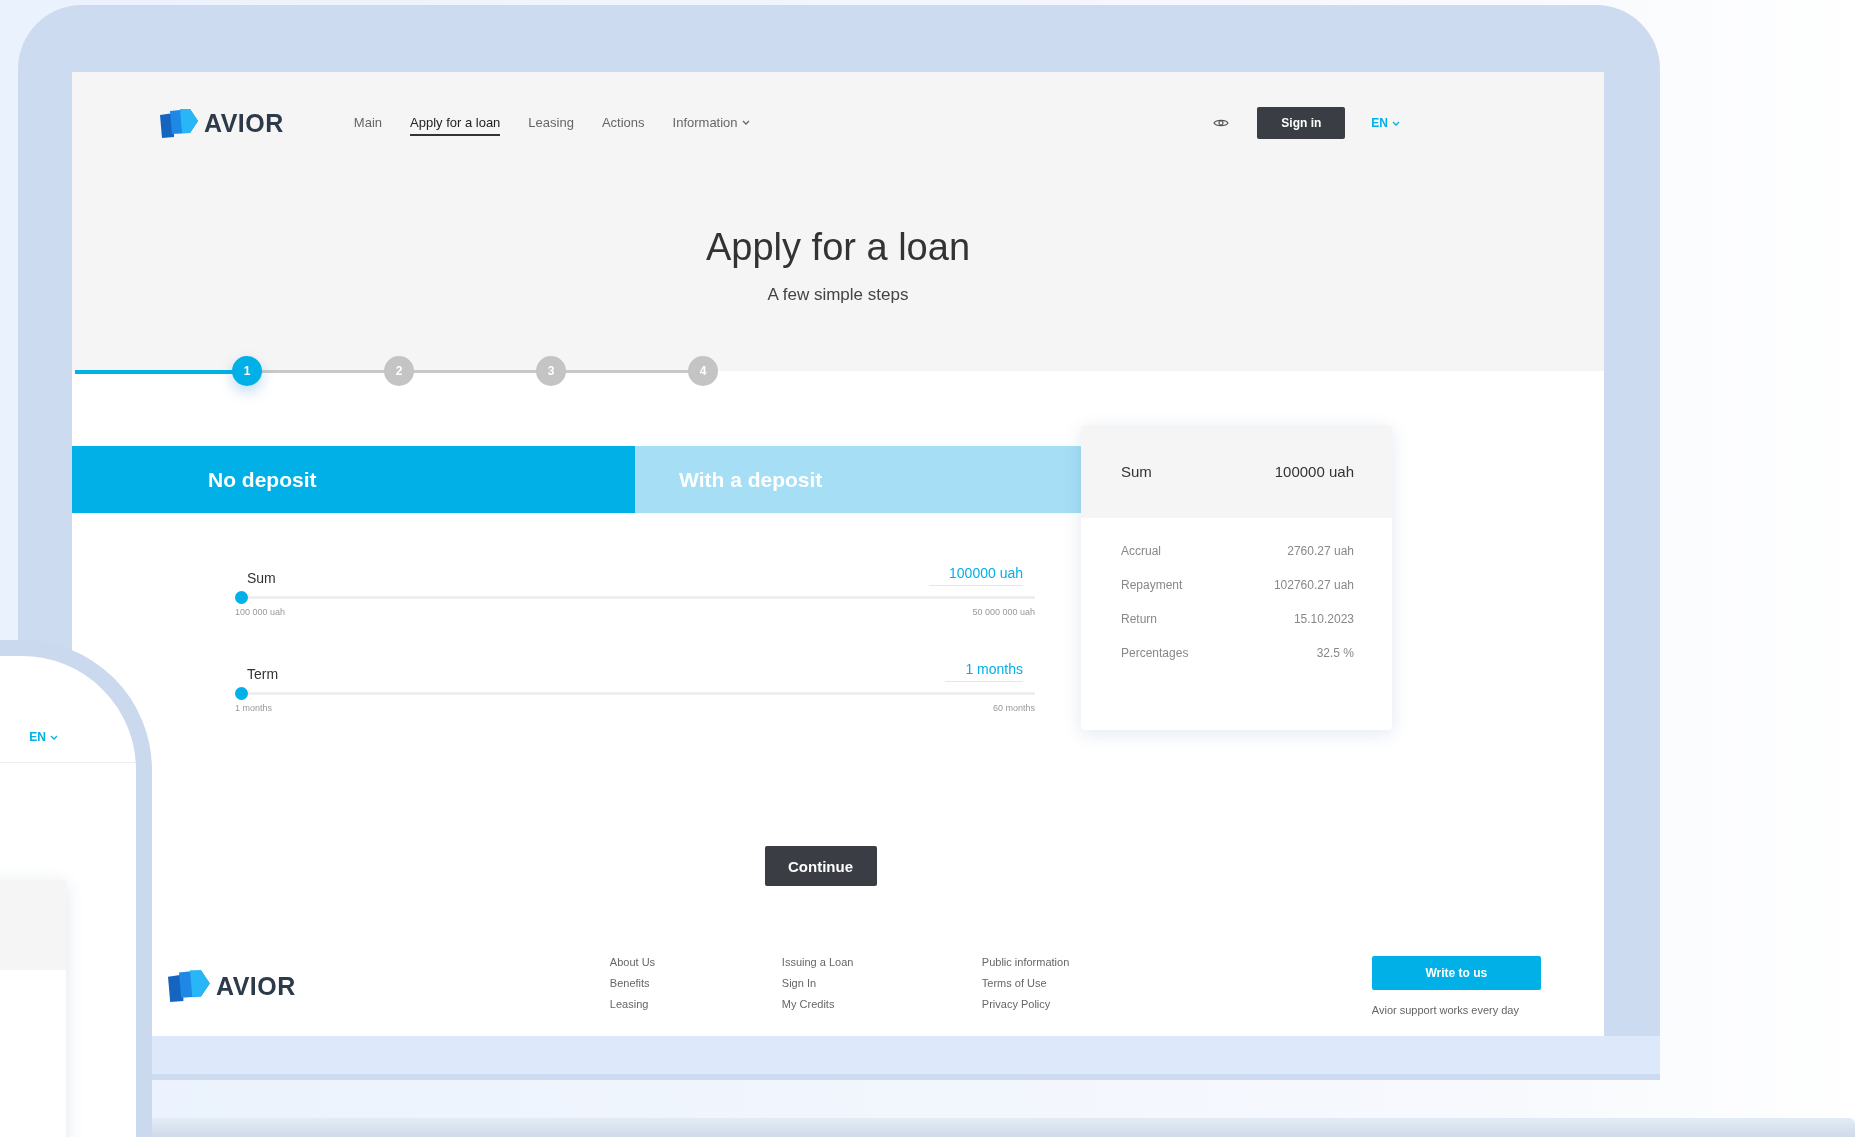 The image size is (1870, 1137). What do you see at coordinates (367, 123) in the screenshot?
I see `nav-link: Main` at bounding box center [367, 123].